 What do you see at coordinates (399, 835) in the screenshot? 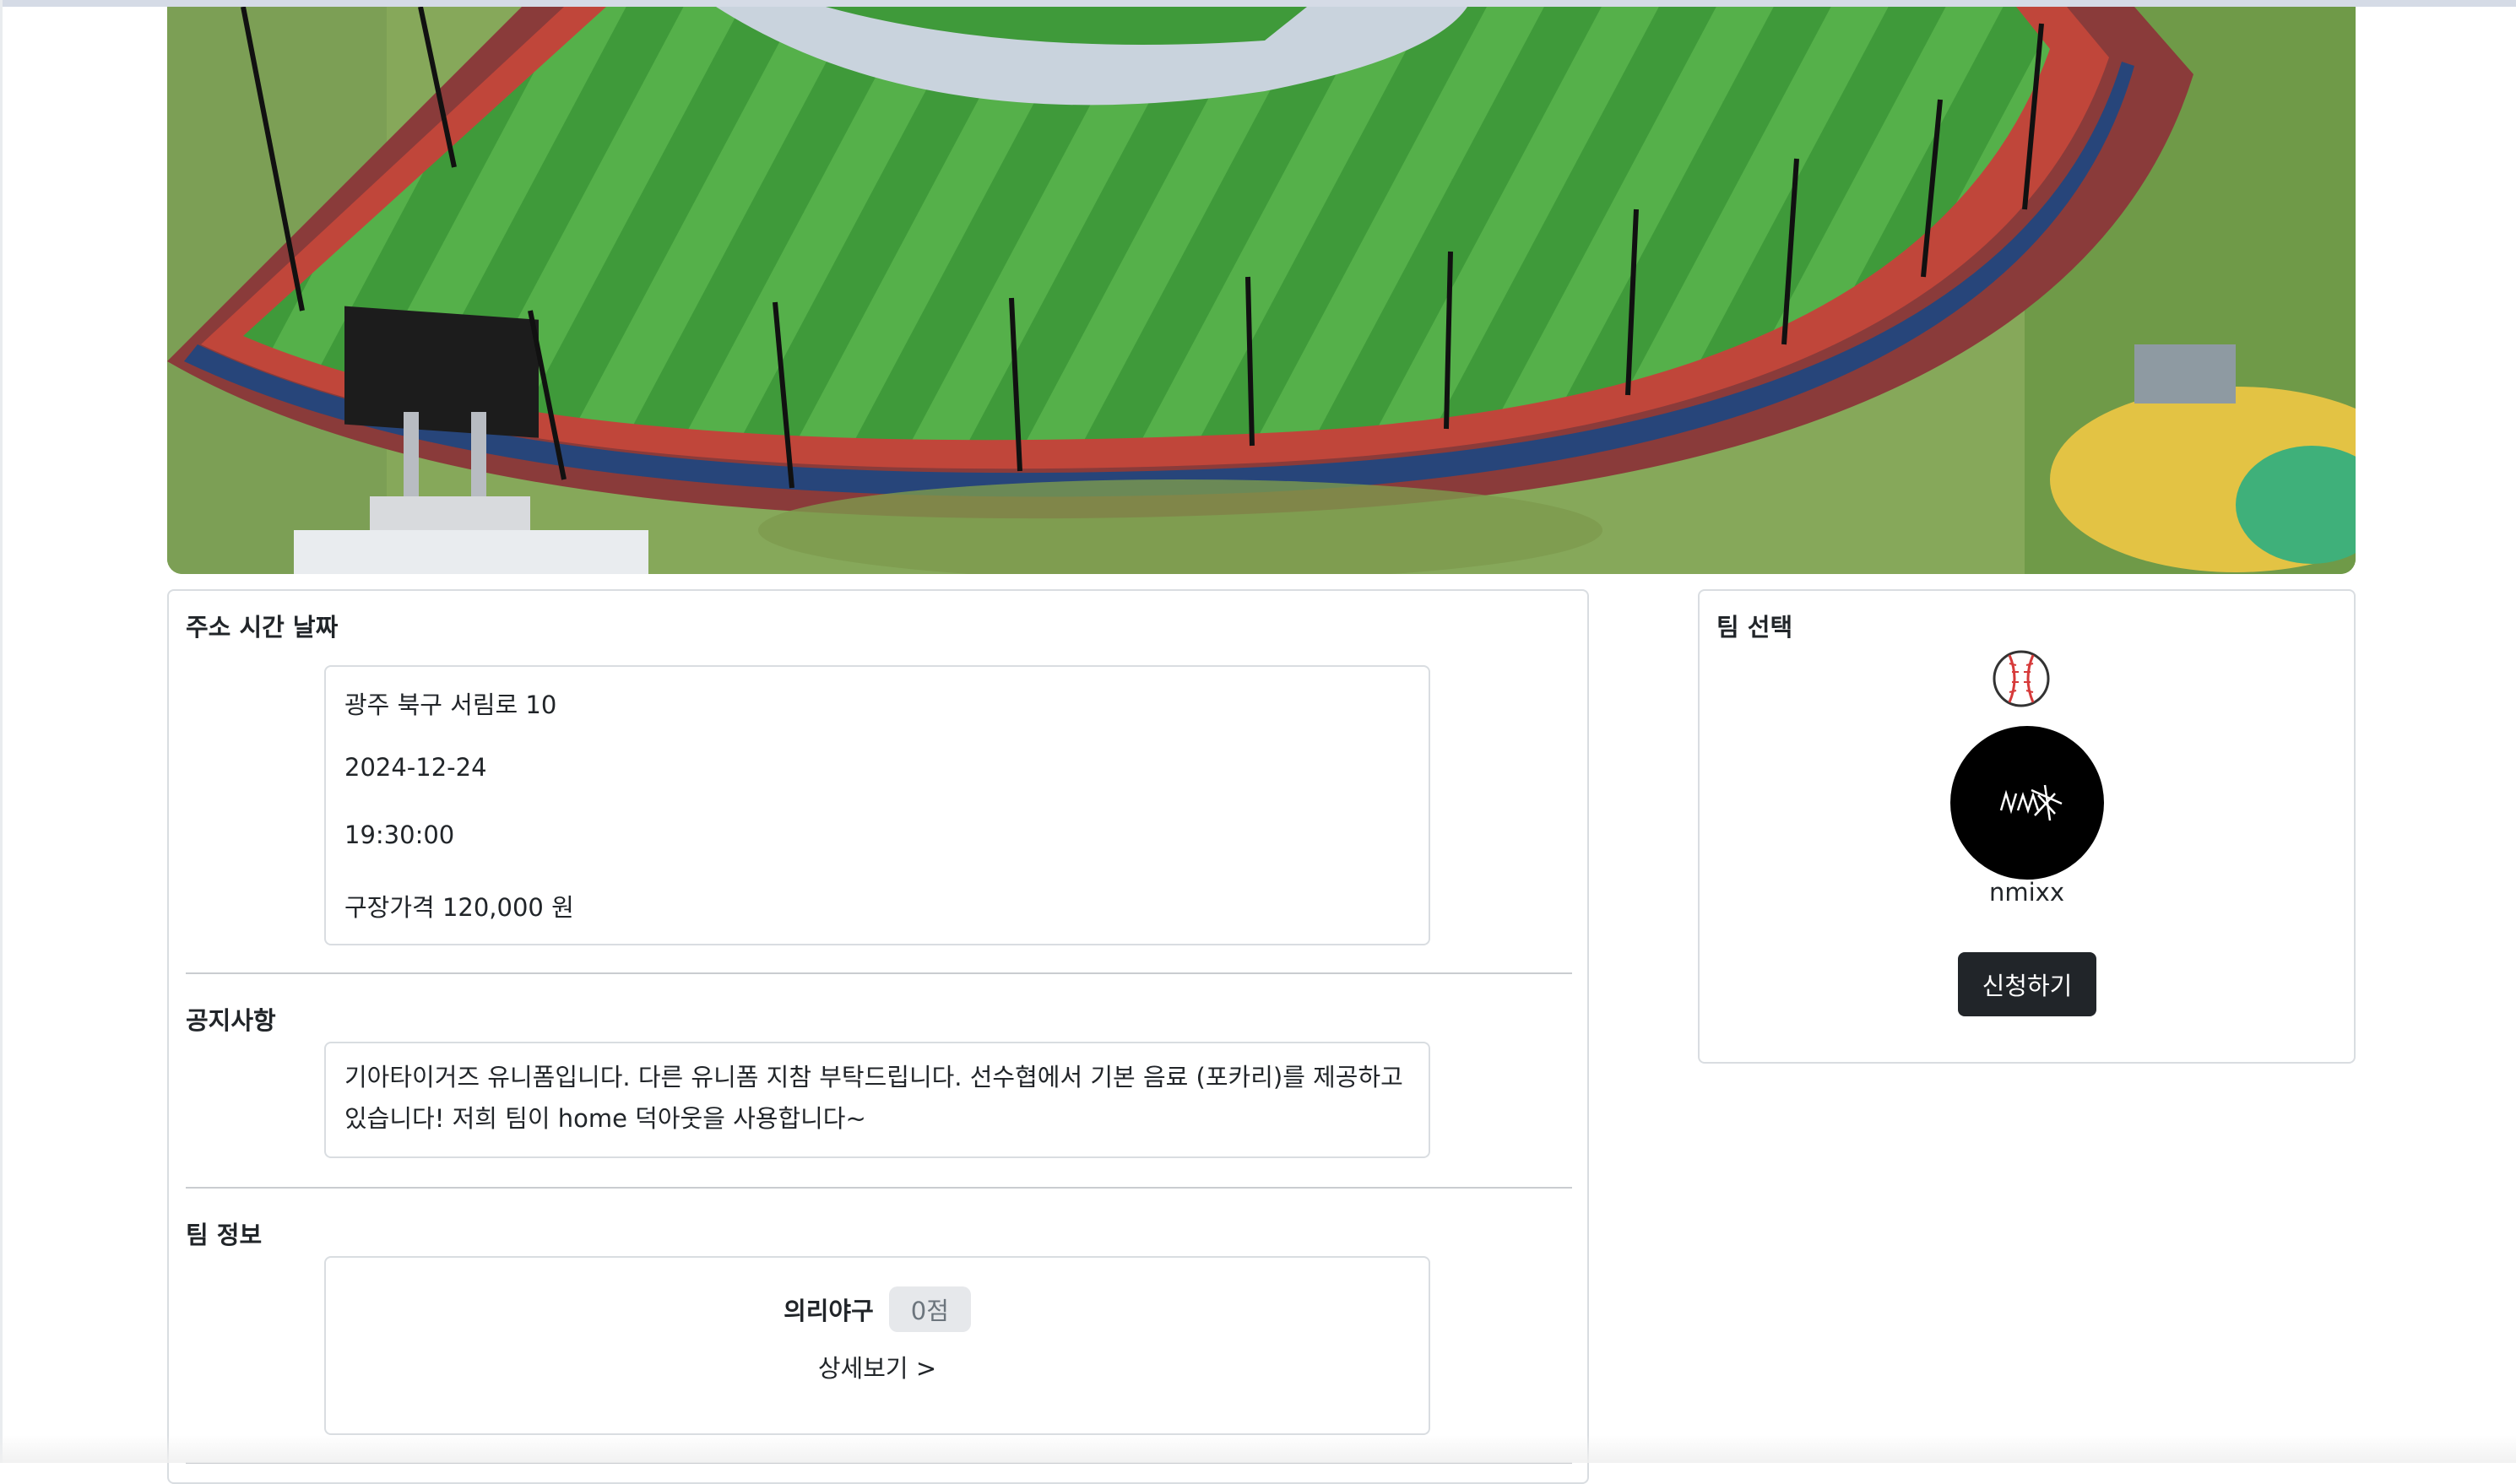
I see `time-text: 19:30:00` at bounding box center [399, 835].